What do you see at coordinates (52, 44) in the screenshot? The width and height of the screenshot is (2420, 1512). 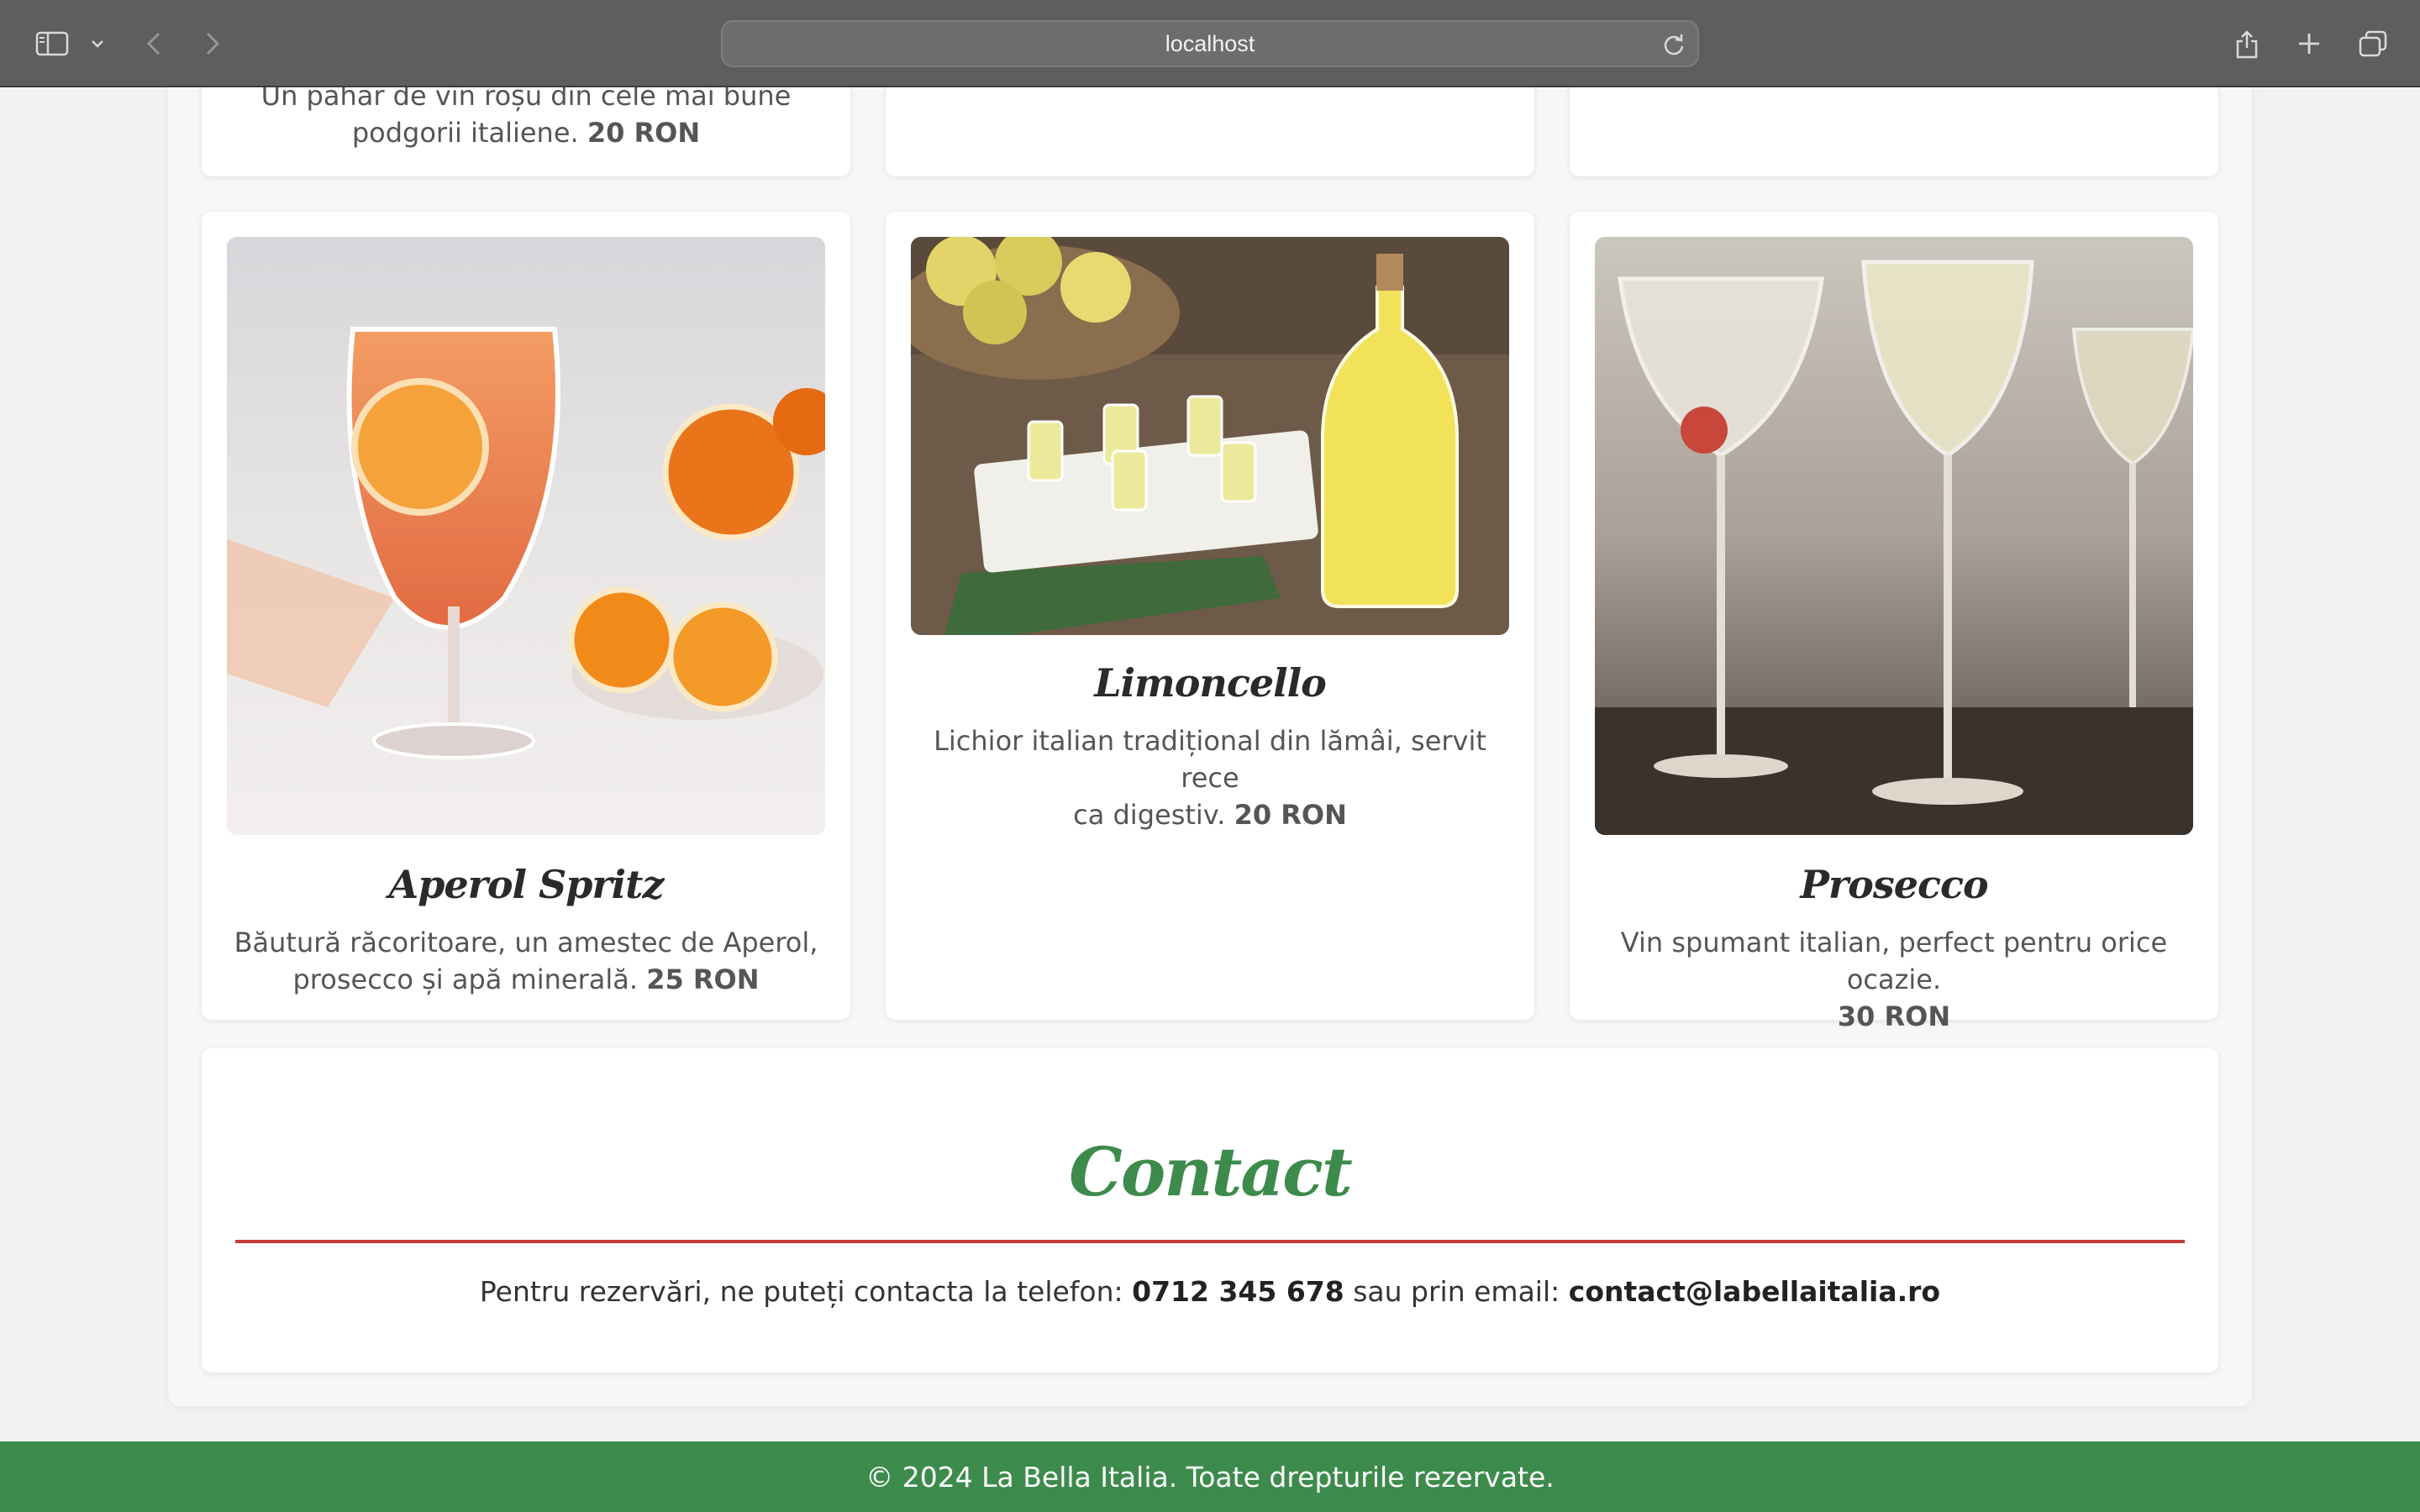 I see `sidebar-toggle-icon` at bounding box center [52, 44].